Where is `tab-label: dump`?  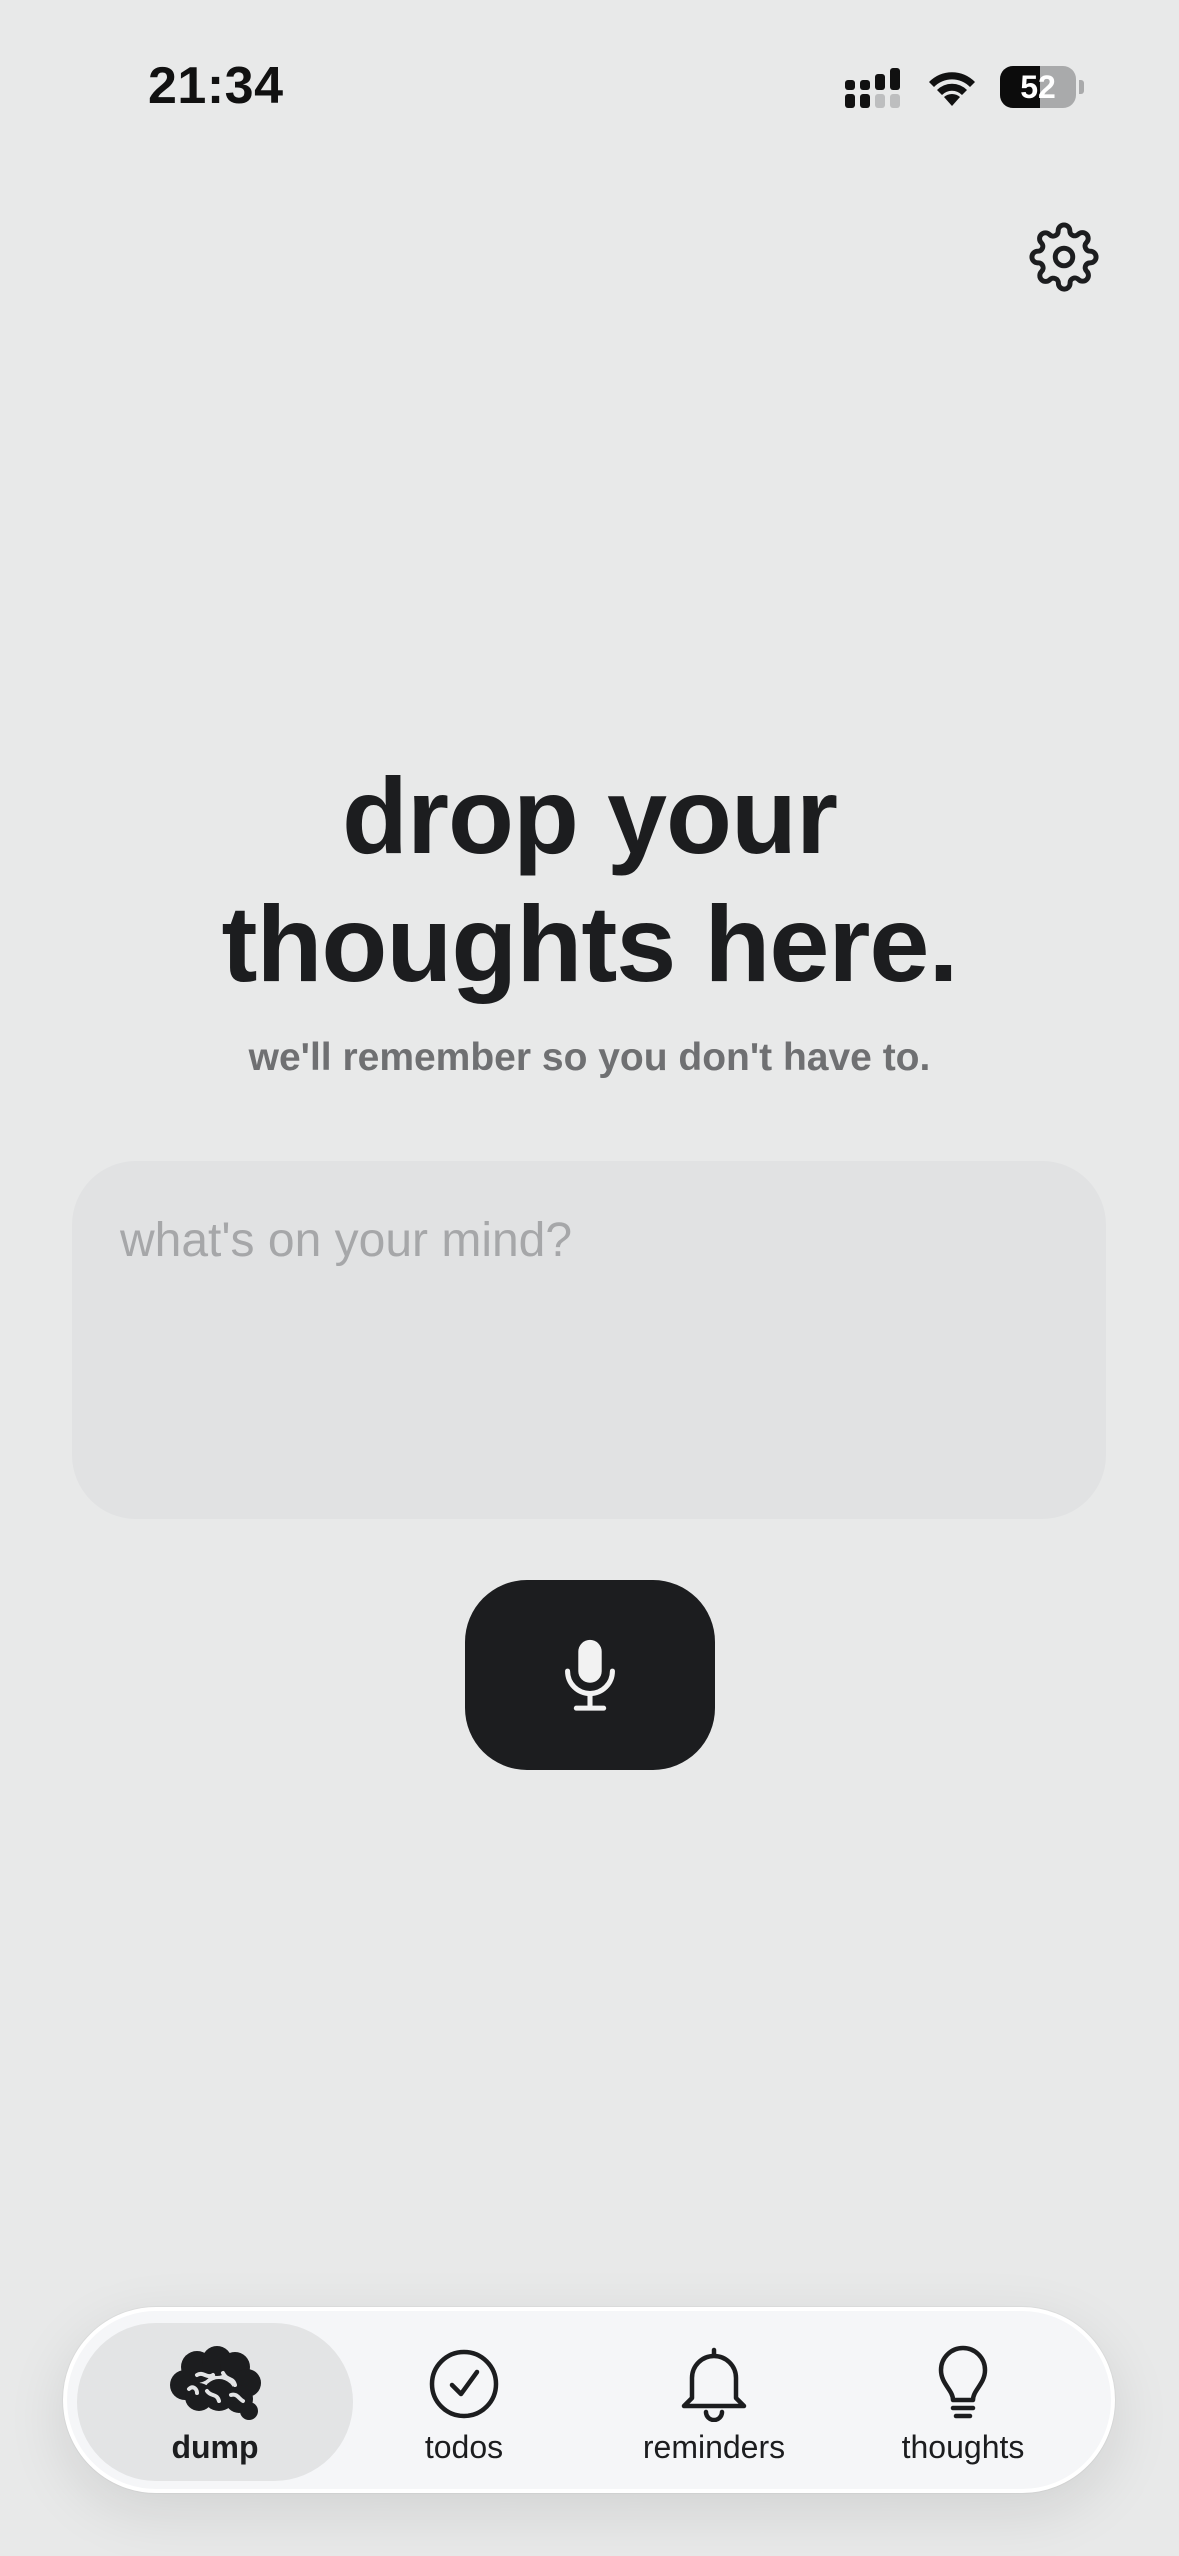 tab-label: dump is located at coordinates (215, 2447).